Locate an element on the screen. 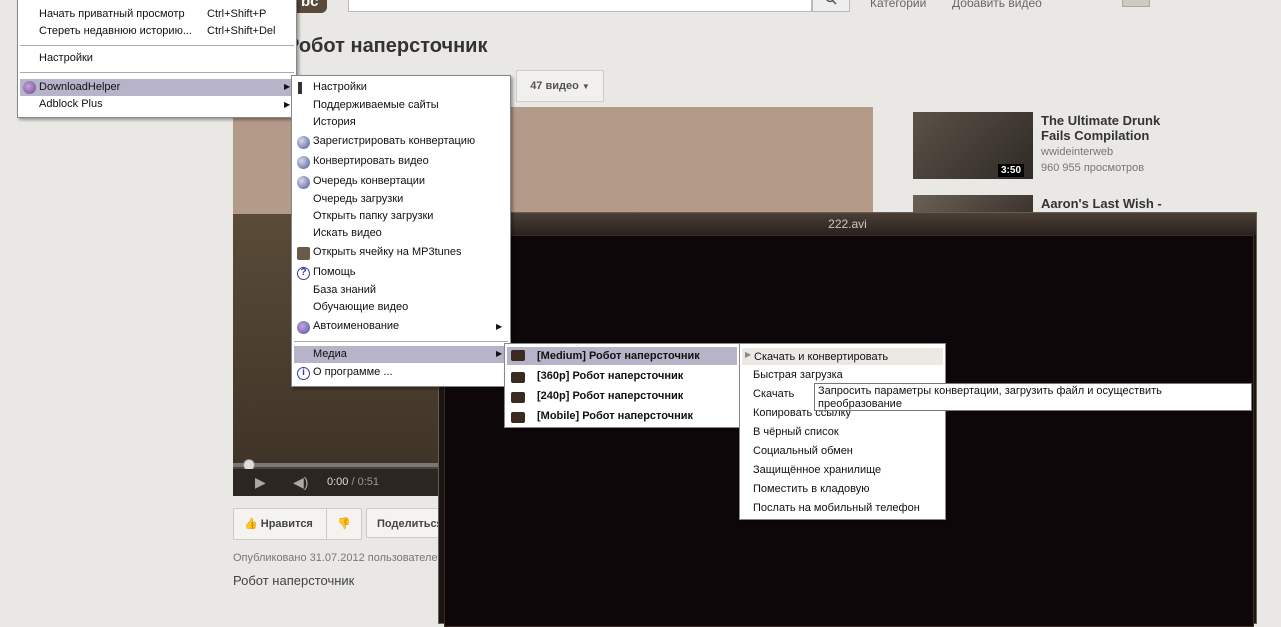 This screenshot has width=1281, height=627. info-icon: i is located at coordinates (303, 373).